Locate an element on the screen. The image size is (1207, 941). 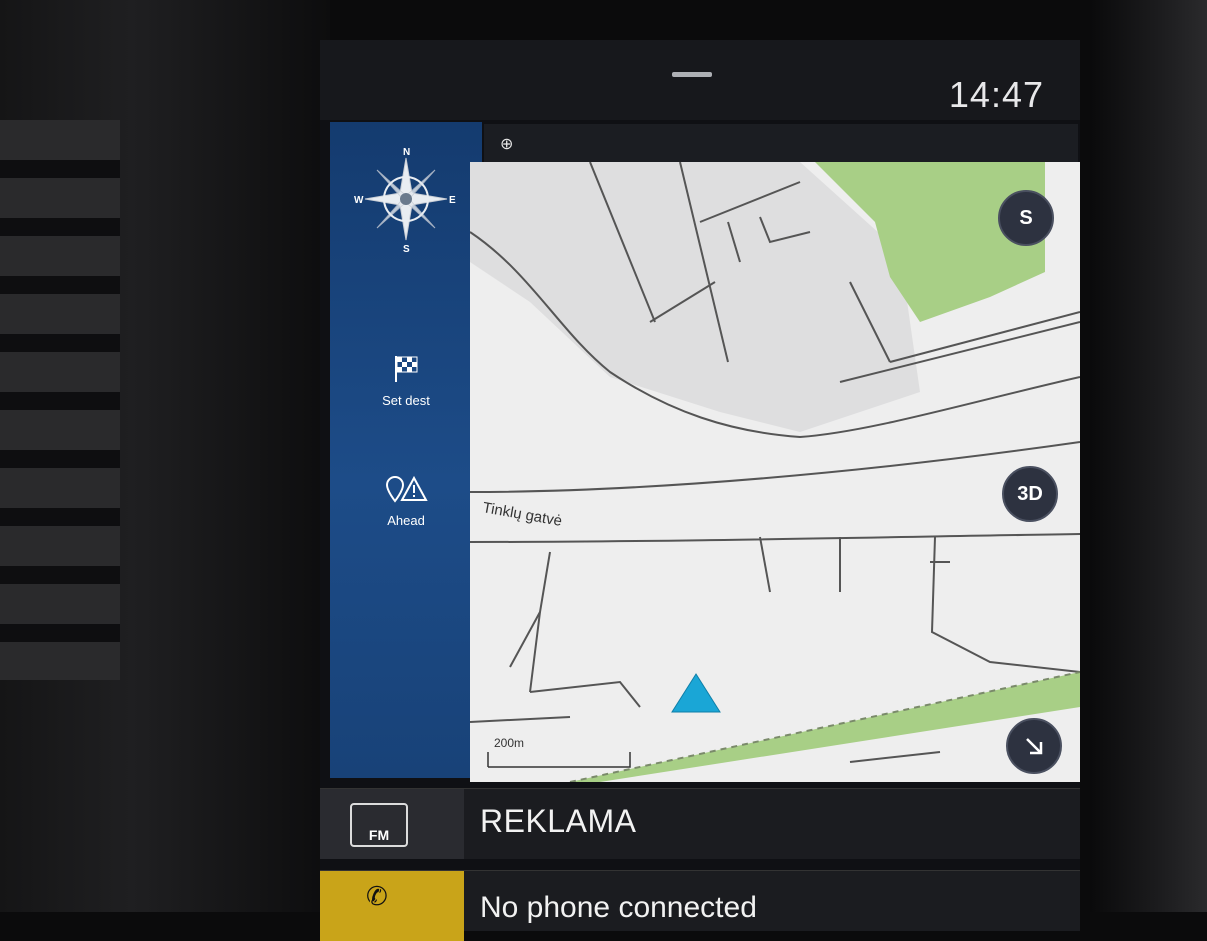
media-source-label: FM is located at coordinates (379, 835).